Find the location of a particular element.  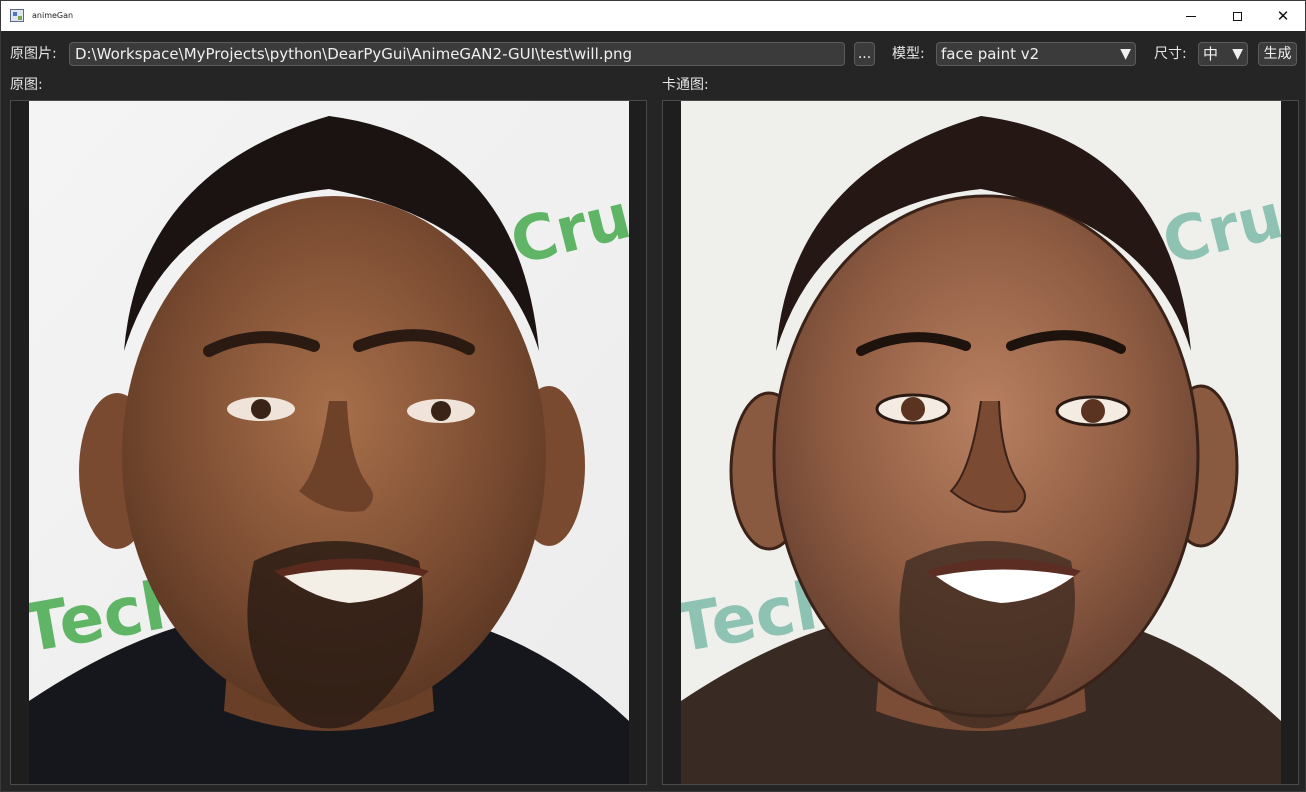

model-select-value: face paint v2 is located at coordinates (990, 54).